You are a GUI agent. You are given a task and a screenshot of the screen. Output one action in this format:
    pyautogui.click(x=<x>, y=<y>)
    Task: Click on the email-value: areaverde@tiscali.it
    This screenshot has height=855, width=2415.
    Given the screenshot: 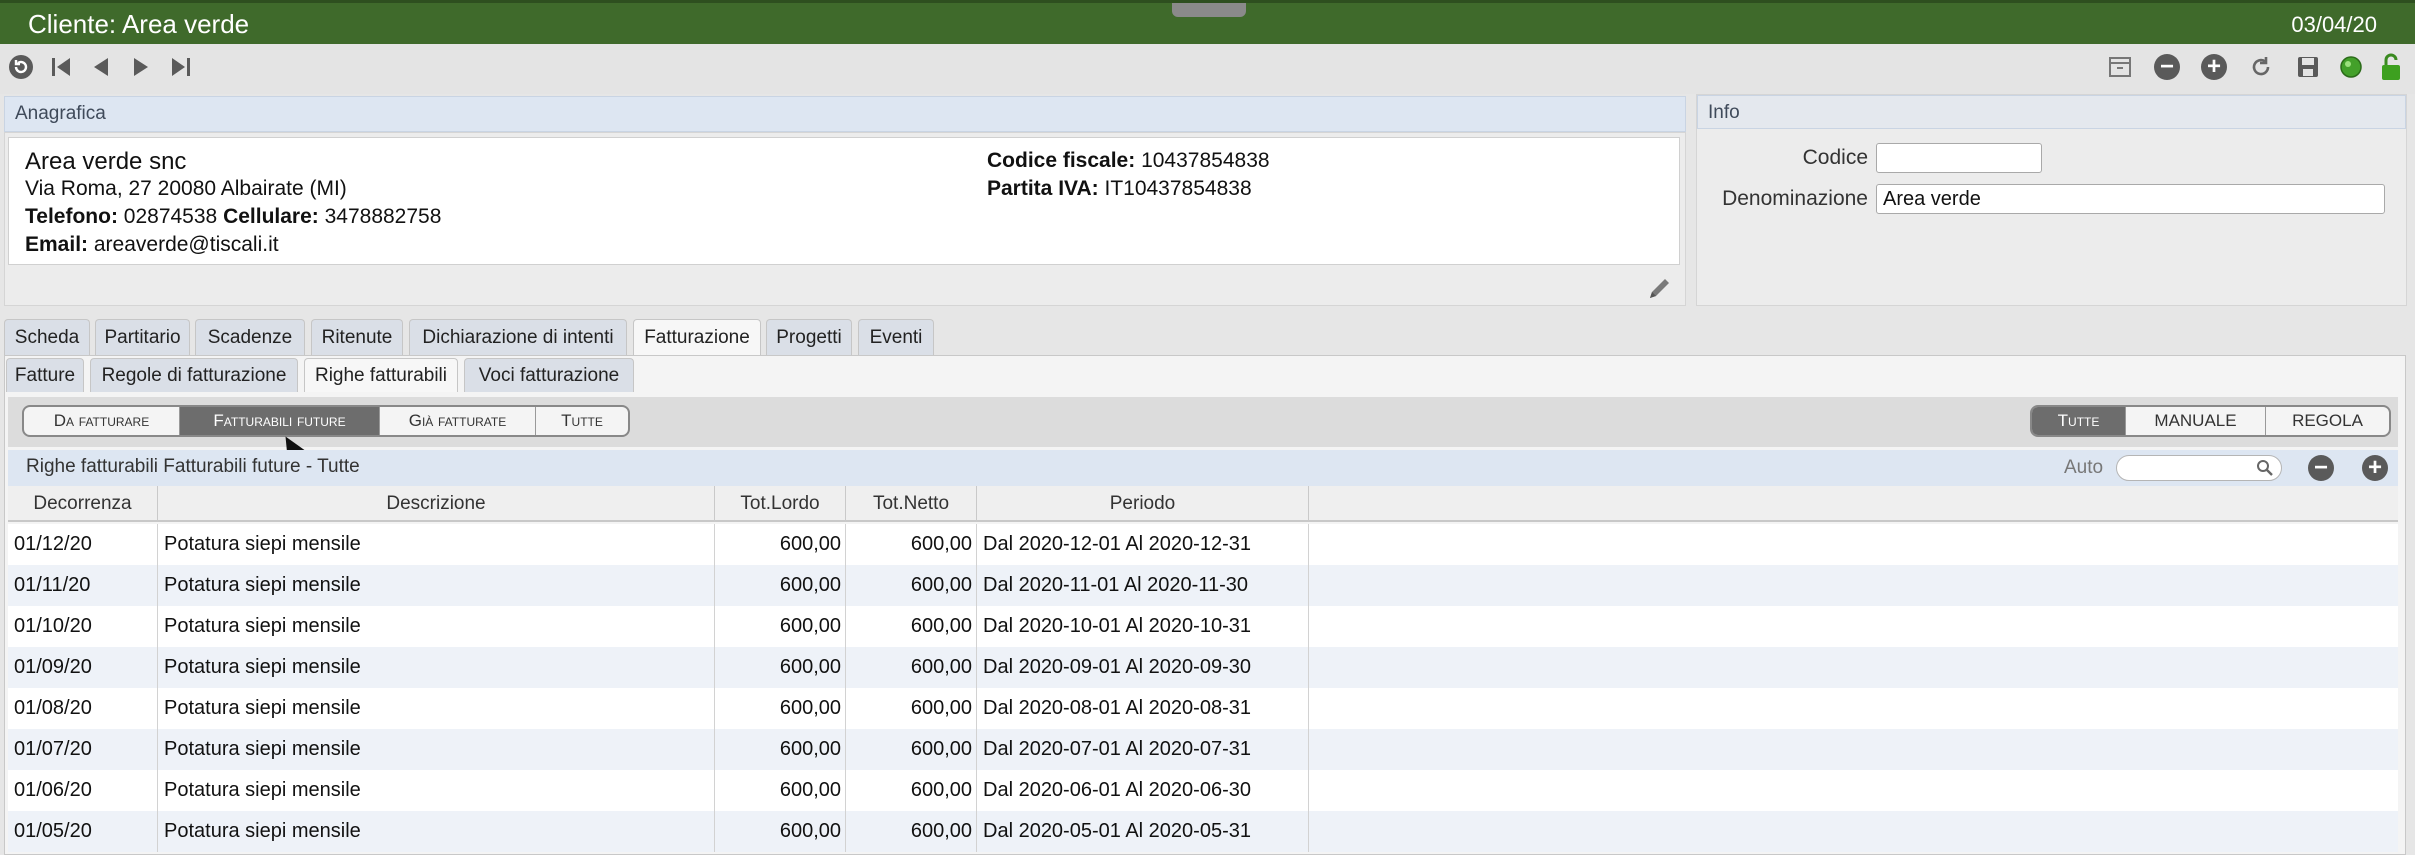 What is the action you would take?
    pyautogui.click(x=186, y=244)
    